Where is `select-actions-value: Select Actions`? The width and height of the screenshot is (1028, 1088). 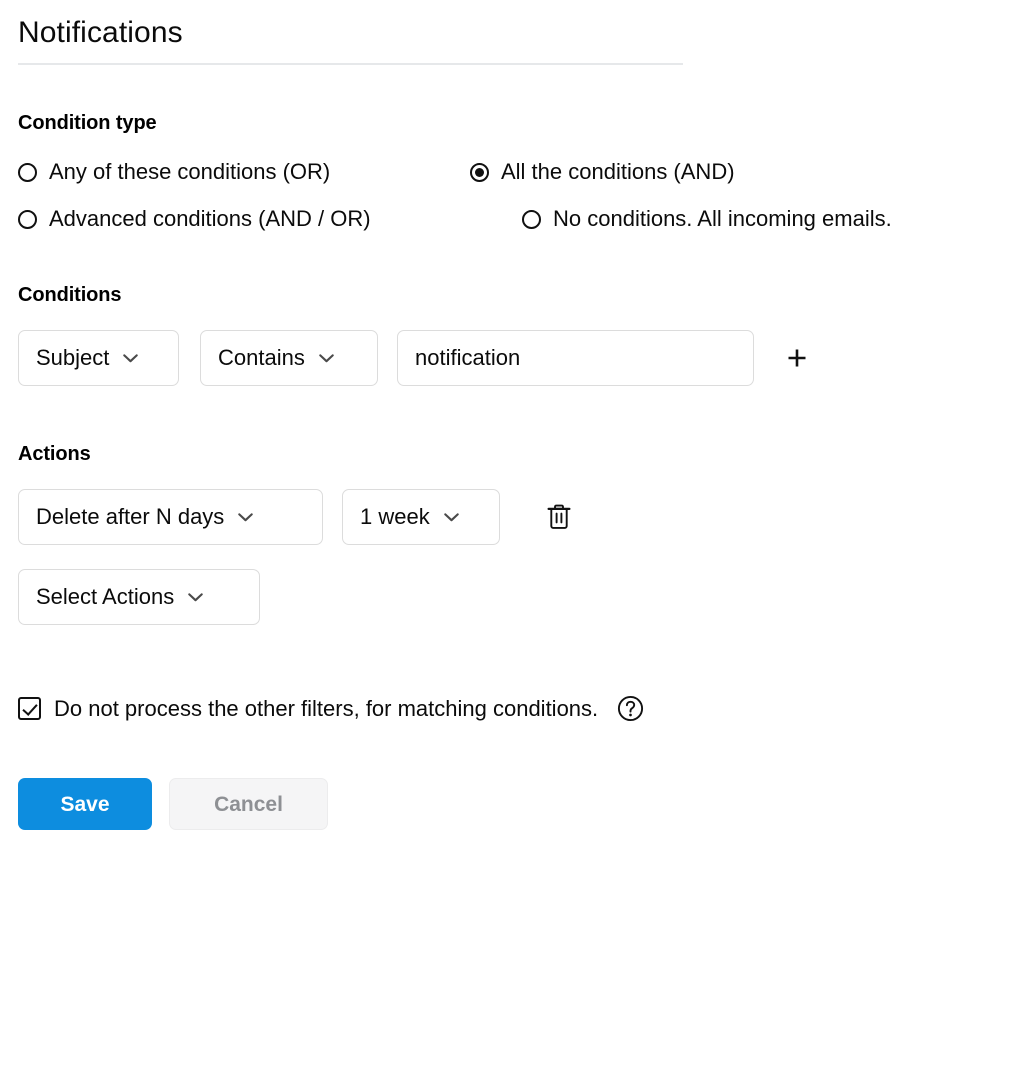
select-actions-value: Select Actions is located at coordinates (105, 596).